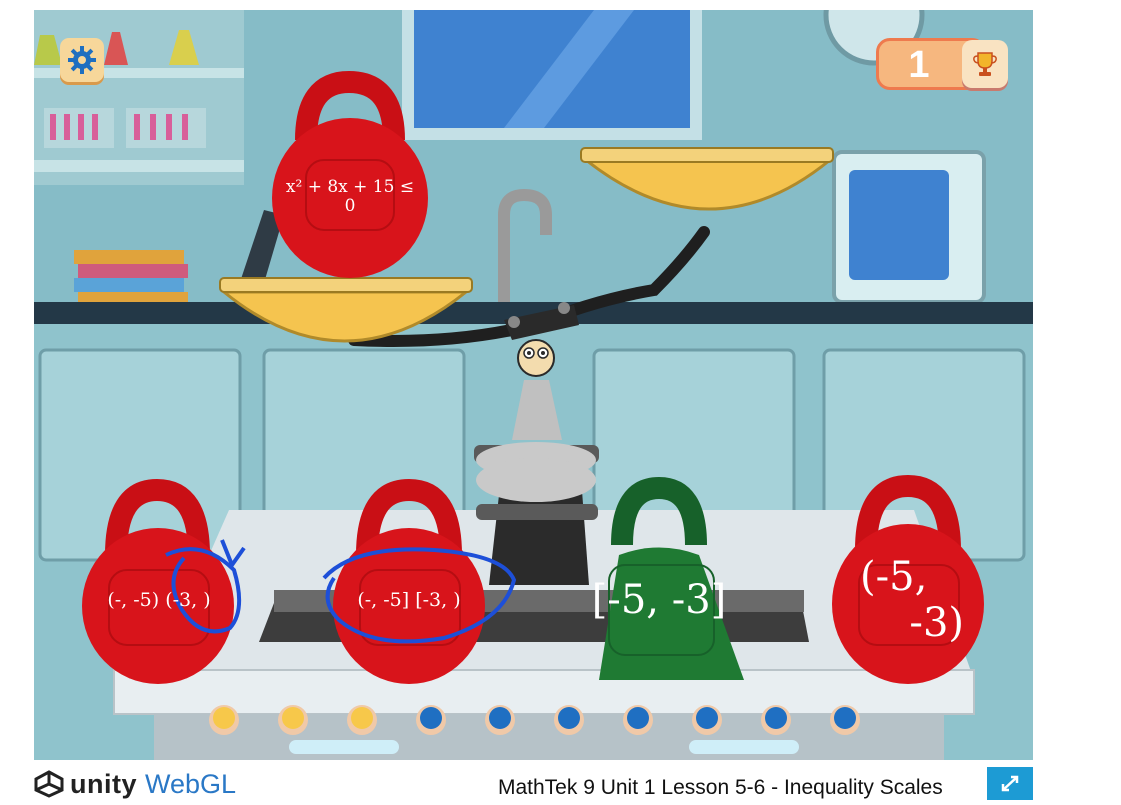 Image resolution: width=1121 pixels, height=805 pixels. What do you see at coordinates (344, 747) in the screenshot?
I see `drawer-handle-left` at bounding box center [344, 747].